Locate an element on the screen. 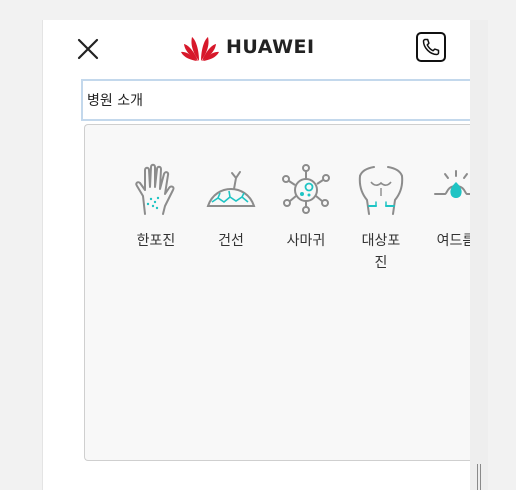 This screenshot has height=490, width=516. hand-icon is located at coordinates (155, 189).